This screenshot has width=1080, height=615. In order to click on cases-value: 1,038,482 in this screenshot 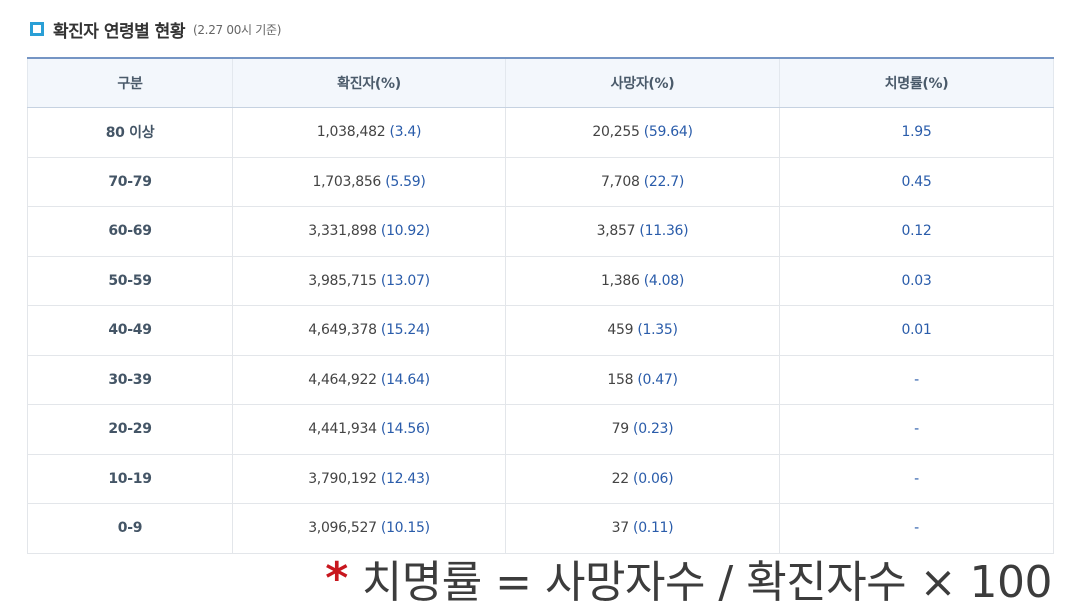, I will do `click(351, 132)`.